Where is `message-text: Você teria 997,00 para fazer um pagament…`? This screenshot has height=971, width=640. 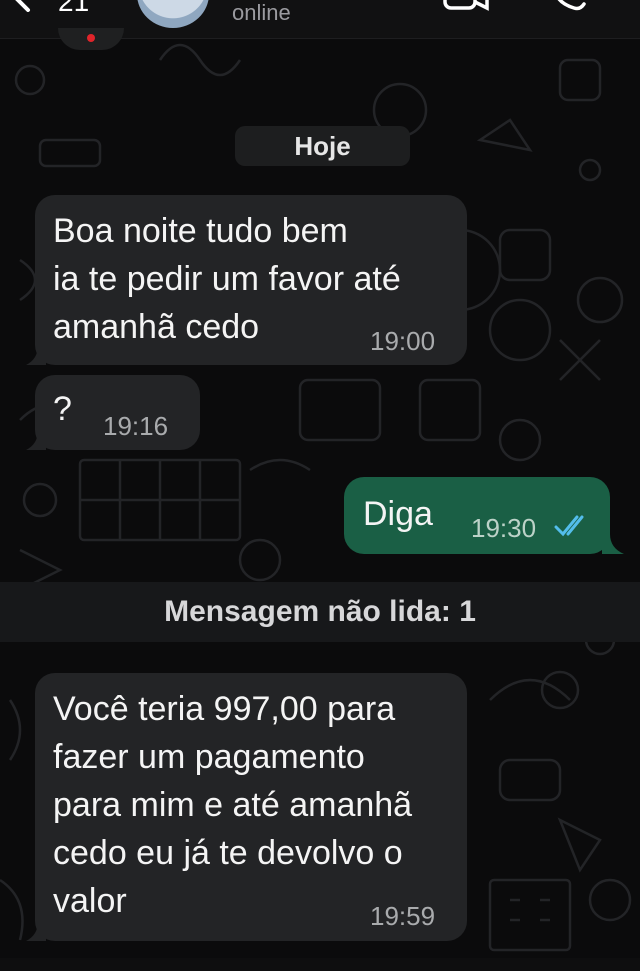 message-text: Você teria 997,00 para fazer um pagament… is located at coordinates (233, 805).